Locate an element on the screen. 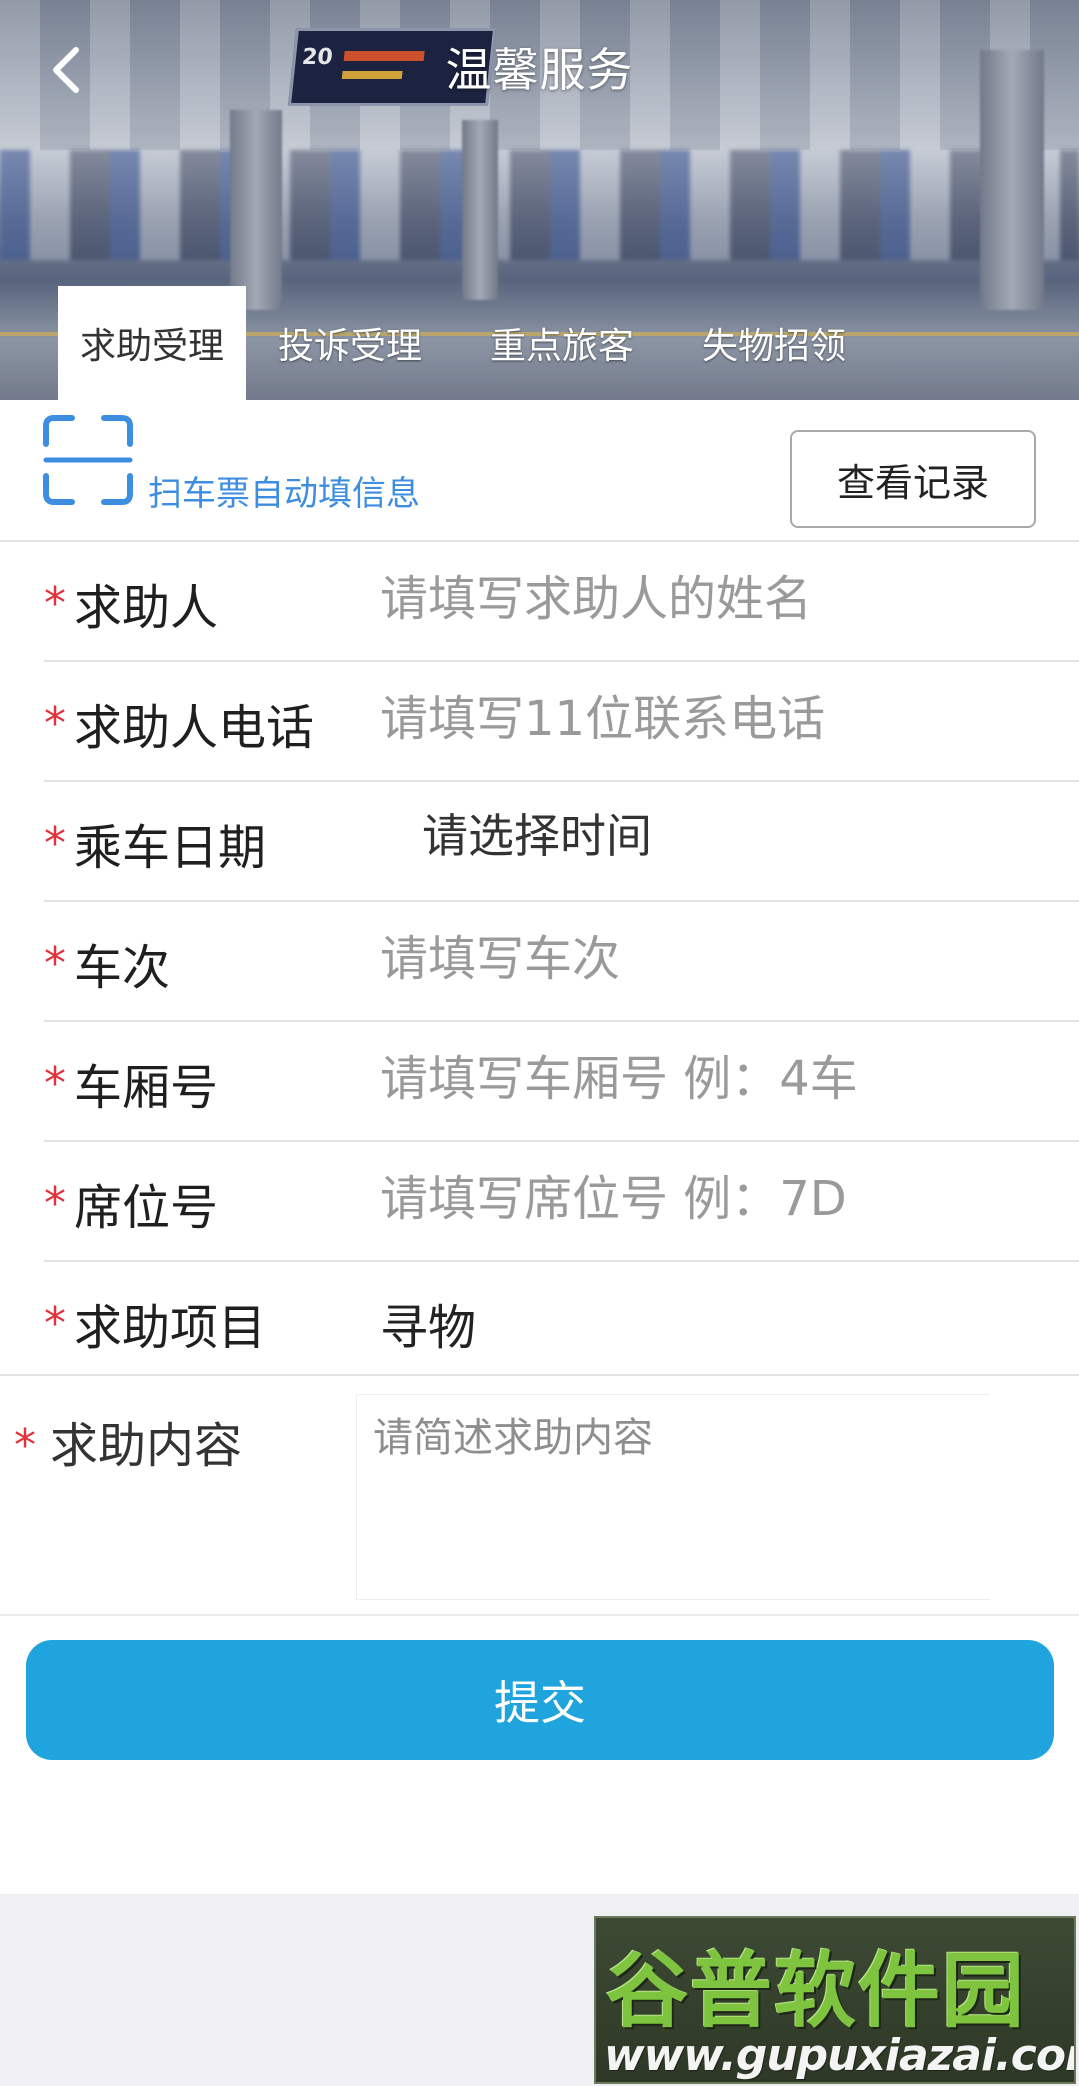 Image resolution: width=1079 pixels, height=2086 pixels. train-number-input is located at coordinates (720, 959).